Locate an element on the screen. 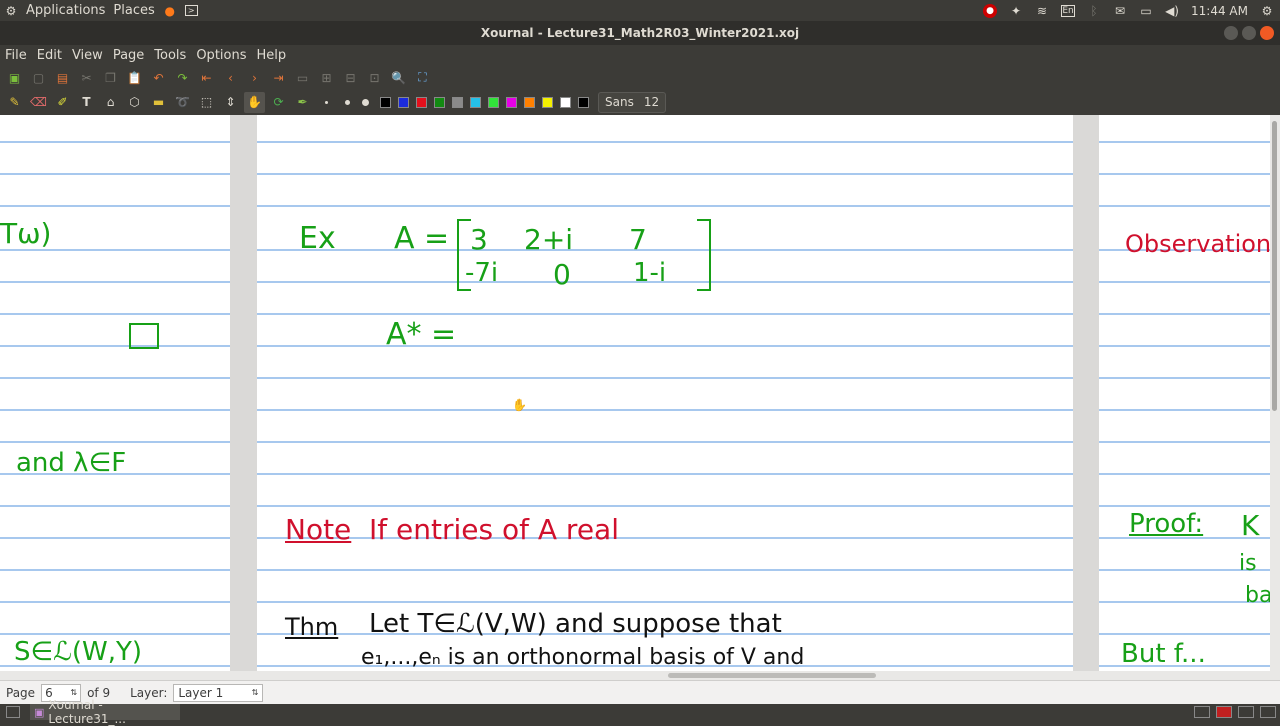 The image size is (1280, 726). main-toolbar: ▣ ▢ ▤ ✂ ❐ 📋 ↶ ↷ ⇤ ‹ › ⇥ ▭ ⊞ ⊟ ⊡ 🔍 ⛶ is located at coordinates (640, 77).